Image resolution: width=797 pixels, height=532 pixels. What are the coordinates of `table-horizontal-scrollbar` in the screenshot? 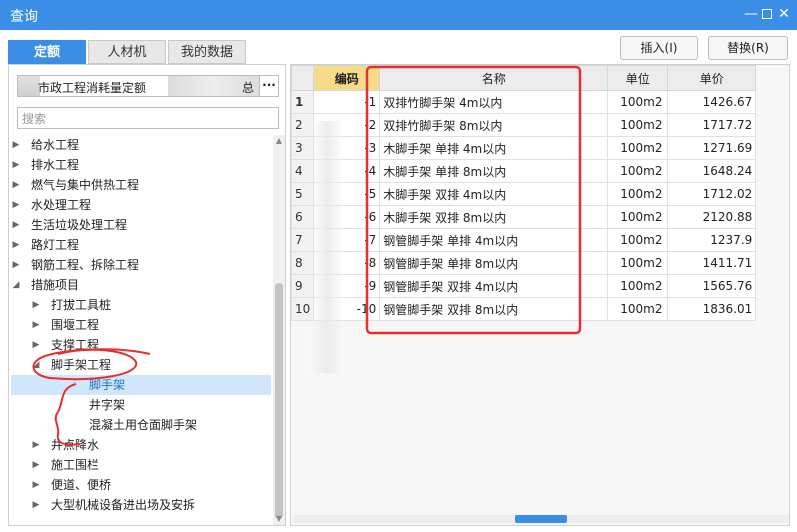 It's located at (541, 519).